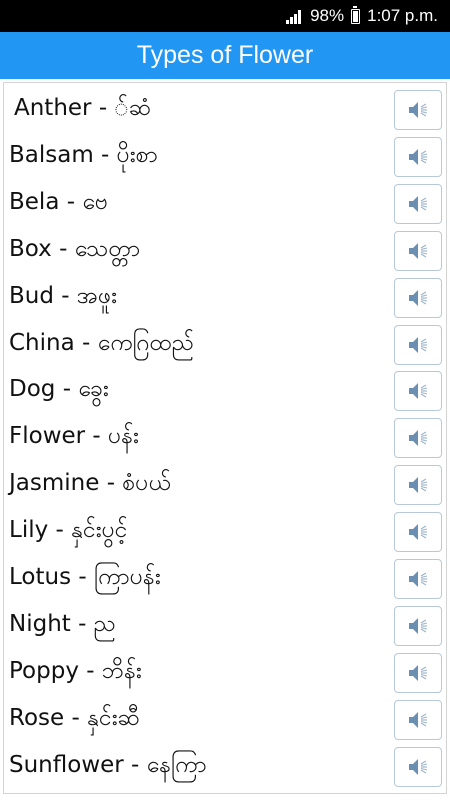 Image resolution: width=450 pixels, height=800 pixels. I want to click on list-item: Bud - အဖူး, so click(225, 298).